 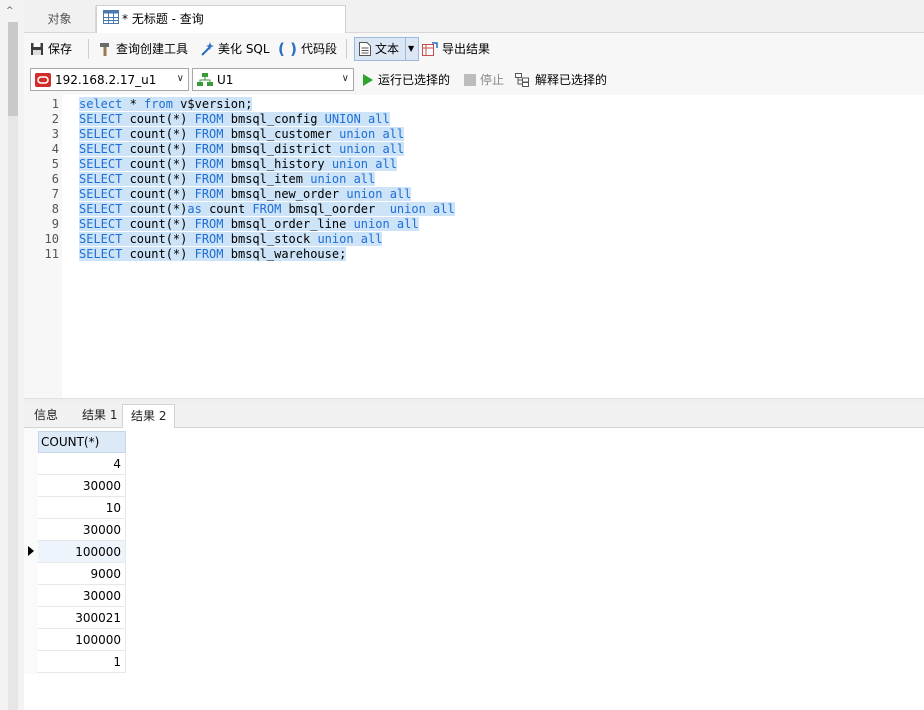 I want to click on explain-selected-button: 解释已选择的, so click(x=561, y=79).